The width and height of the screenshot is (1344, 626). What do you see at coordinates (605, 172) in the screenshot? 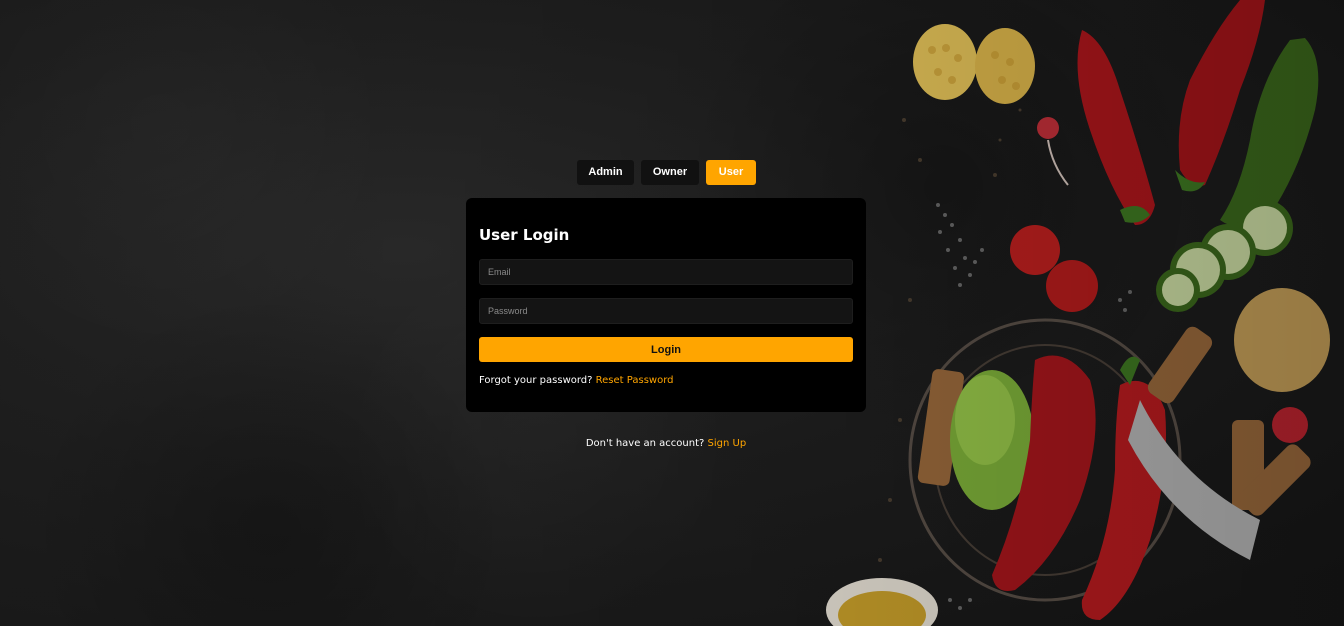
I see `role-tab-admin: Admin` at bounding box center [605, 172].